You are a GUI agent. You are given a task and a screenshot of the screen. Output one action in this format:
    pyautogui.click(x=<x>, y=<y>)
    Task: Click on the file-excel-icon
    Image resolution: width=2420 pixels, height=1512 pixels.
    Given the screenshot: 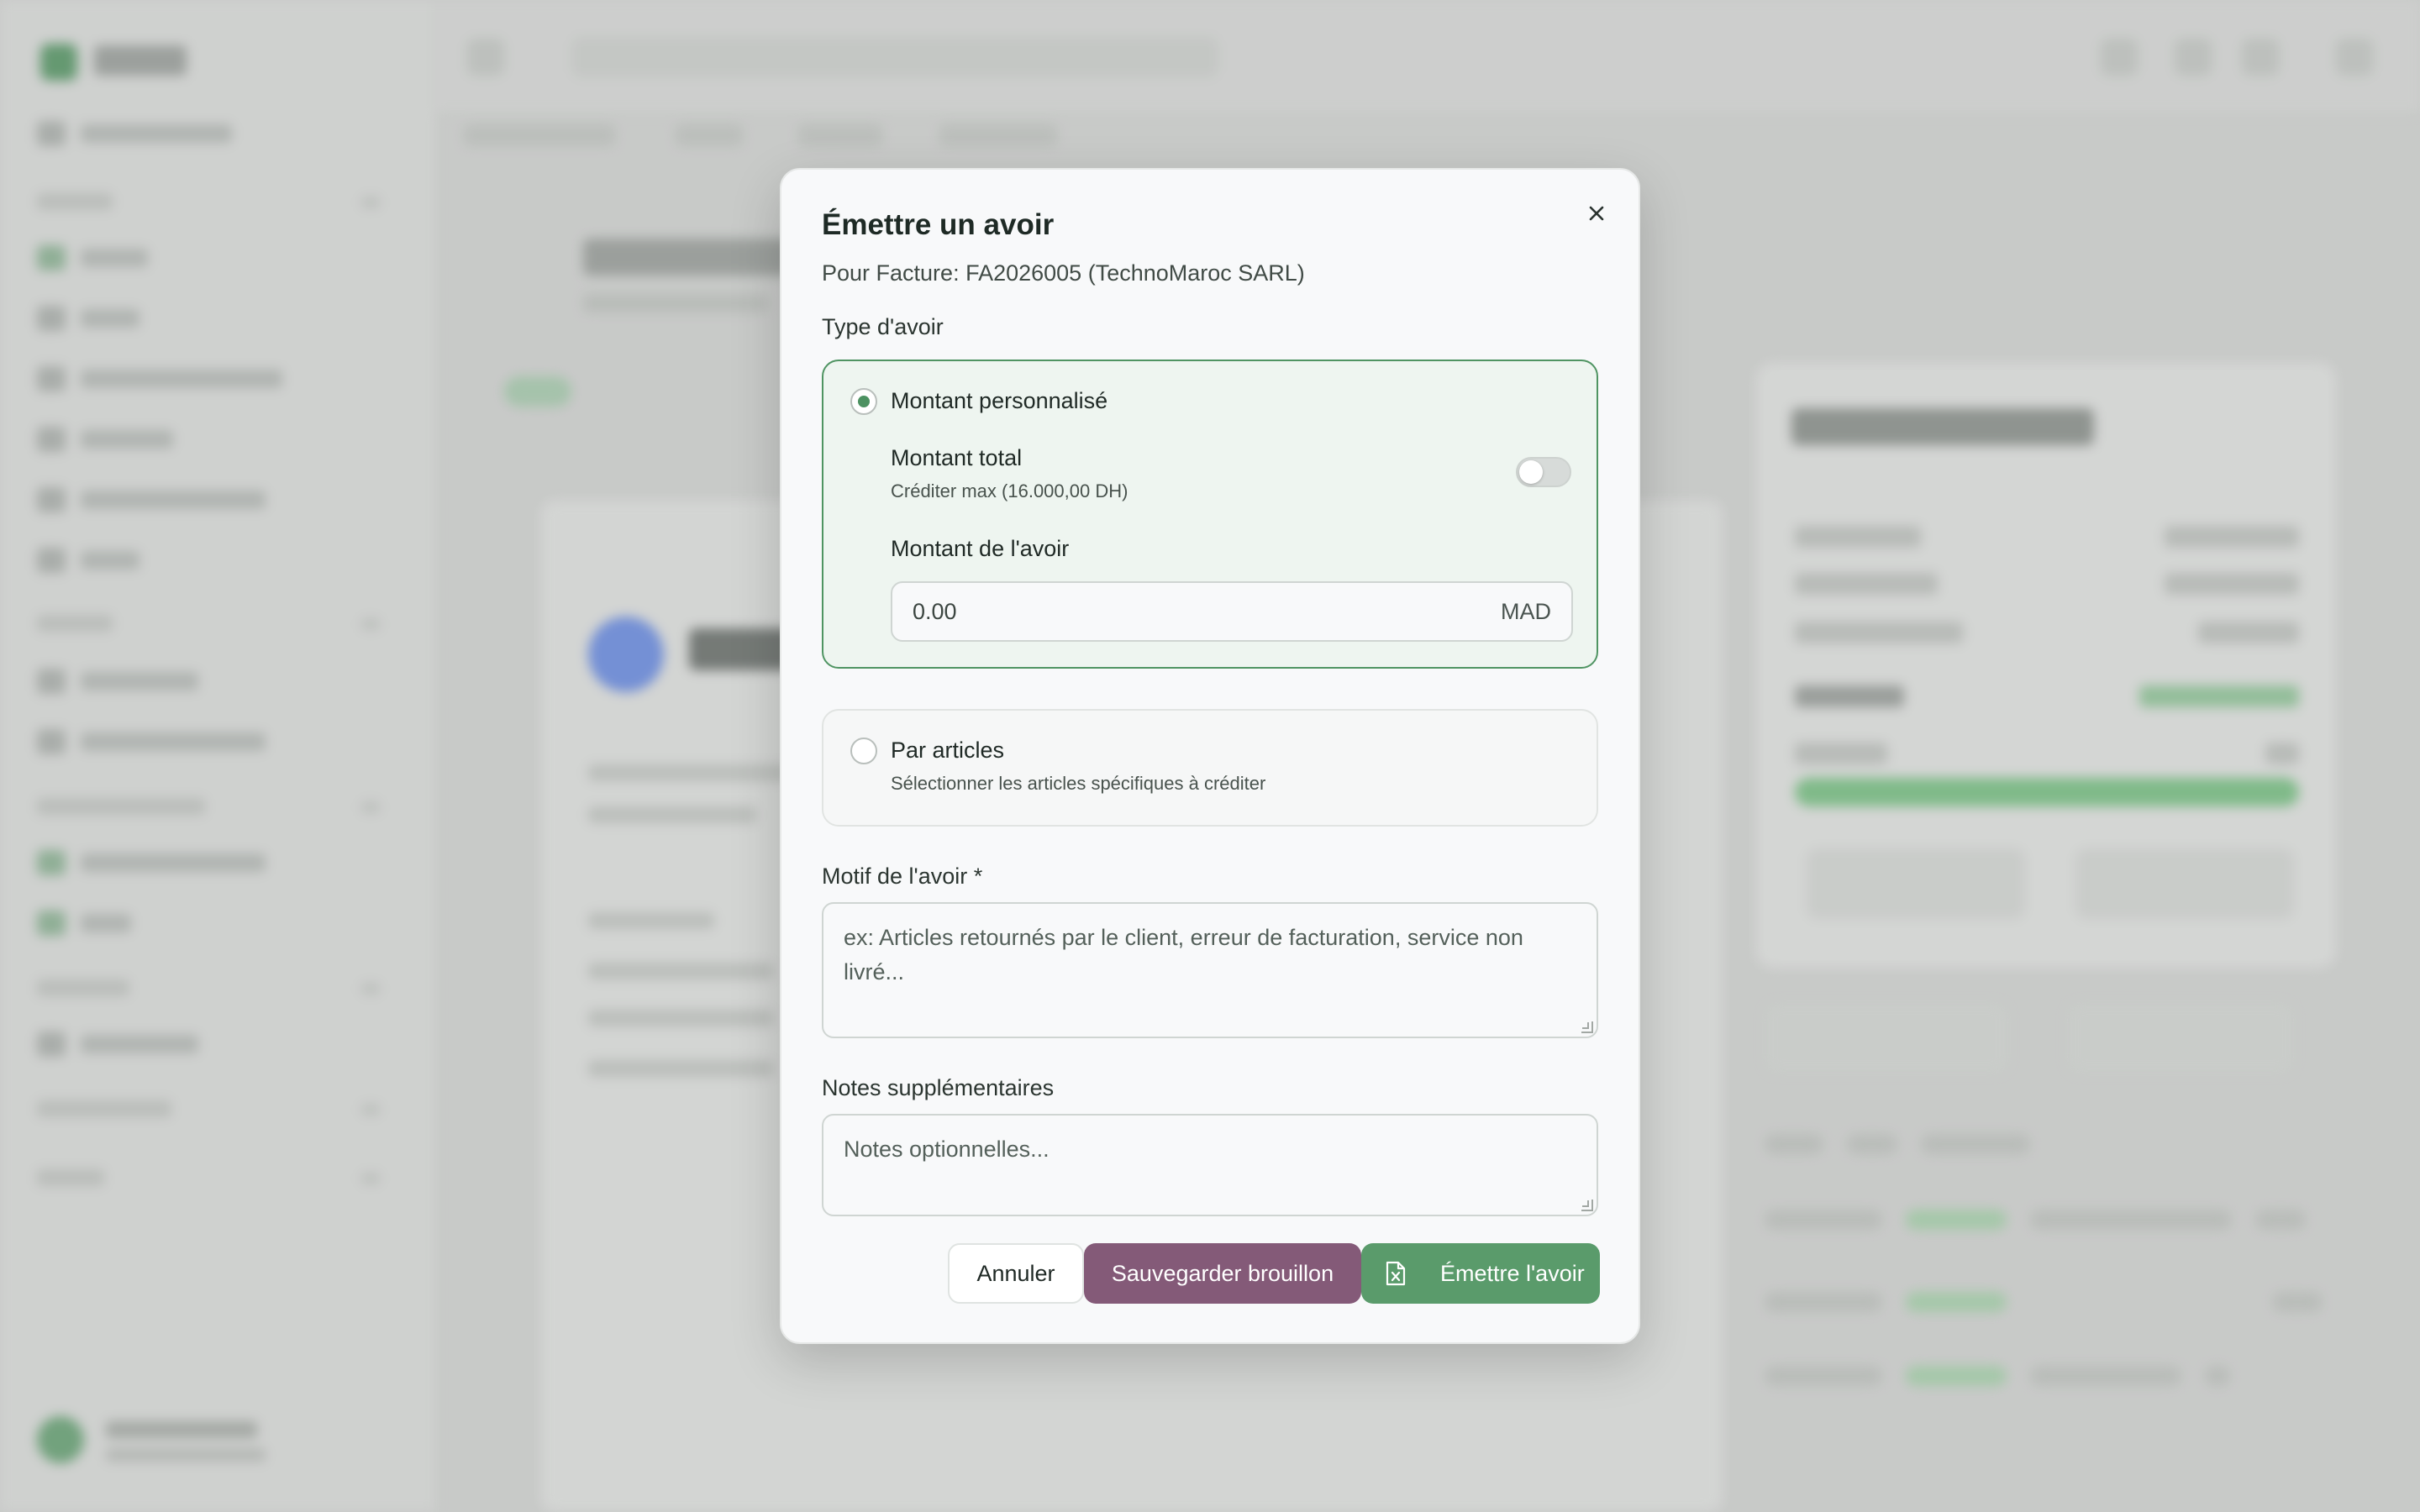 What is the action you would take?
    pyautogui.click(x=1396, y=1273)
    